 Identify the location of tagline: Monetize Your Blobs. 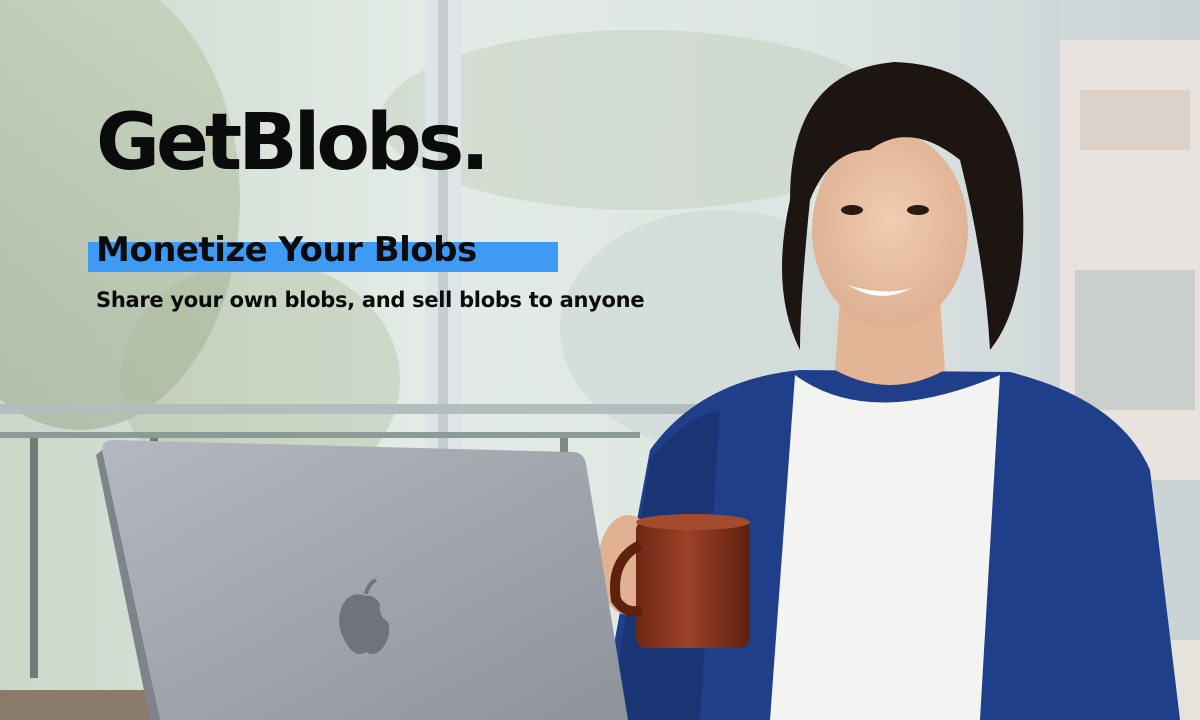
(286, 250).